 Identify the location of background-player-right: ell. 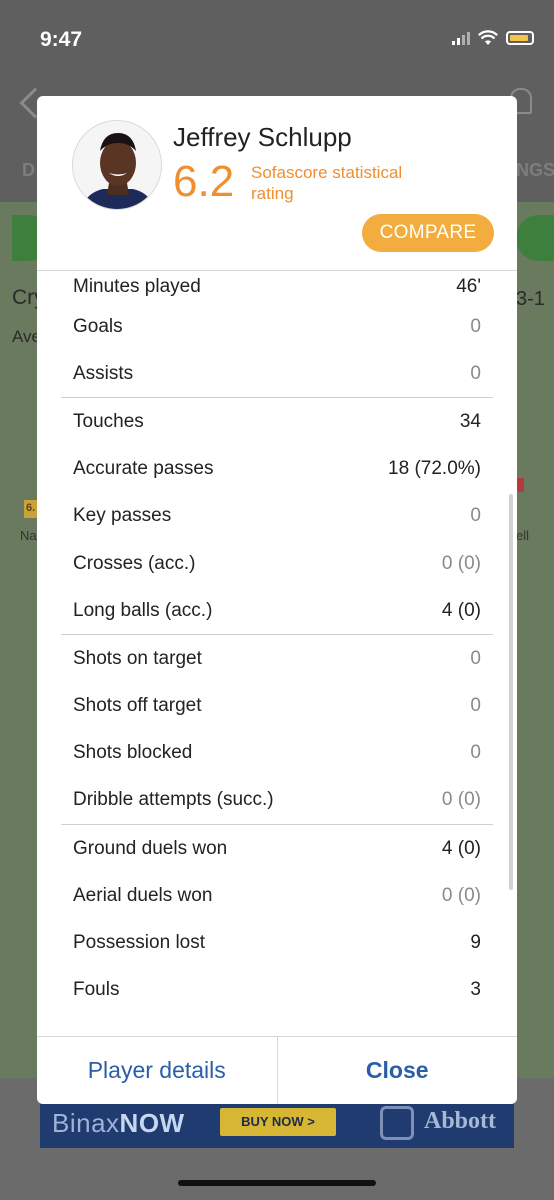
(523, 535).